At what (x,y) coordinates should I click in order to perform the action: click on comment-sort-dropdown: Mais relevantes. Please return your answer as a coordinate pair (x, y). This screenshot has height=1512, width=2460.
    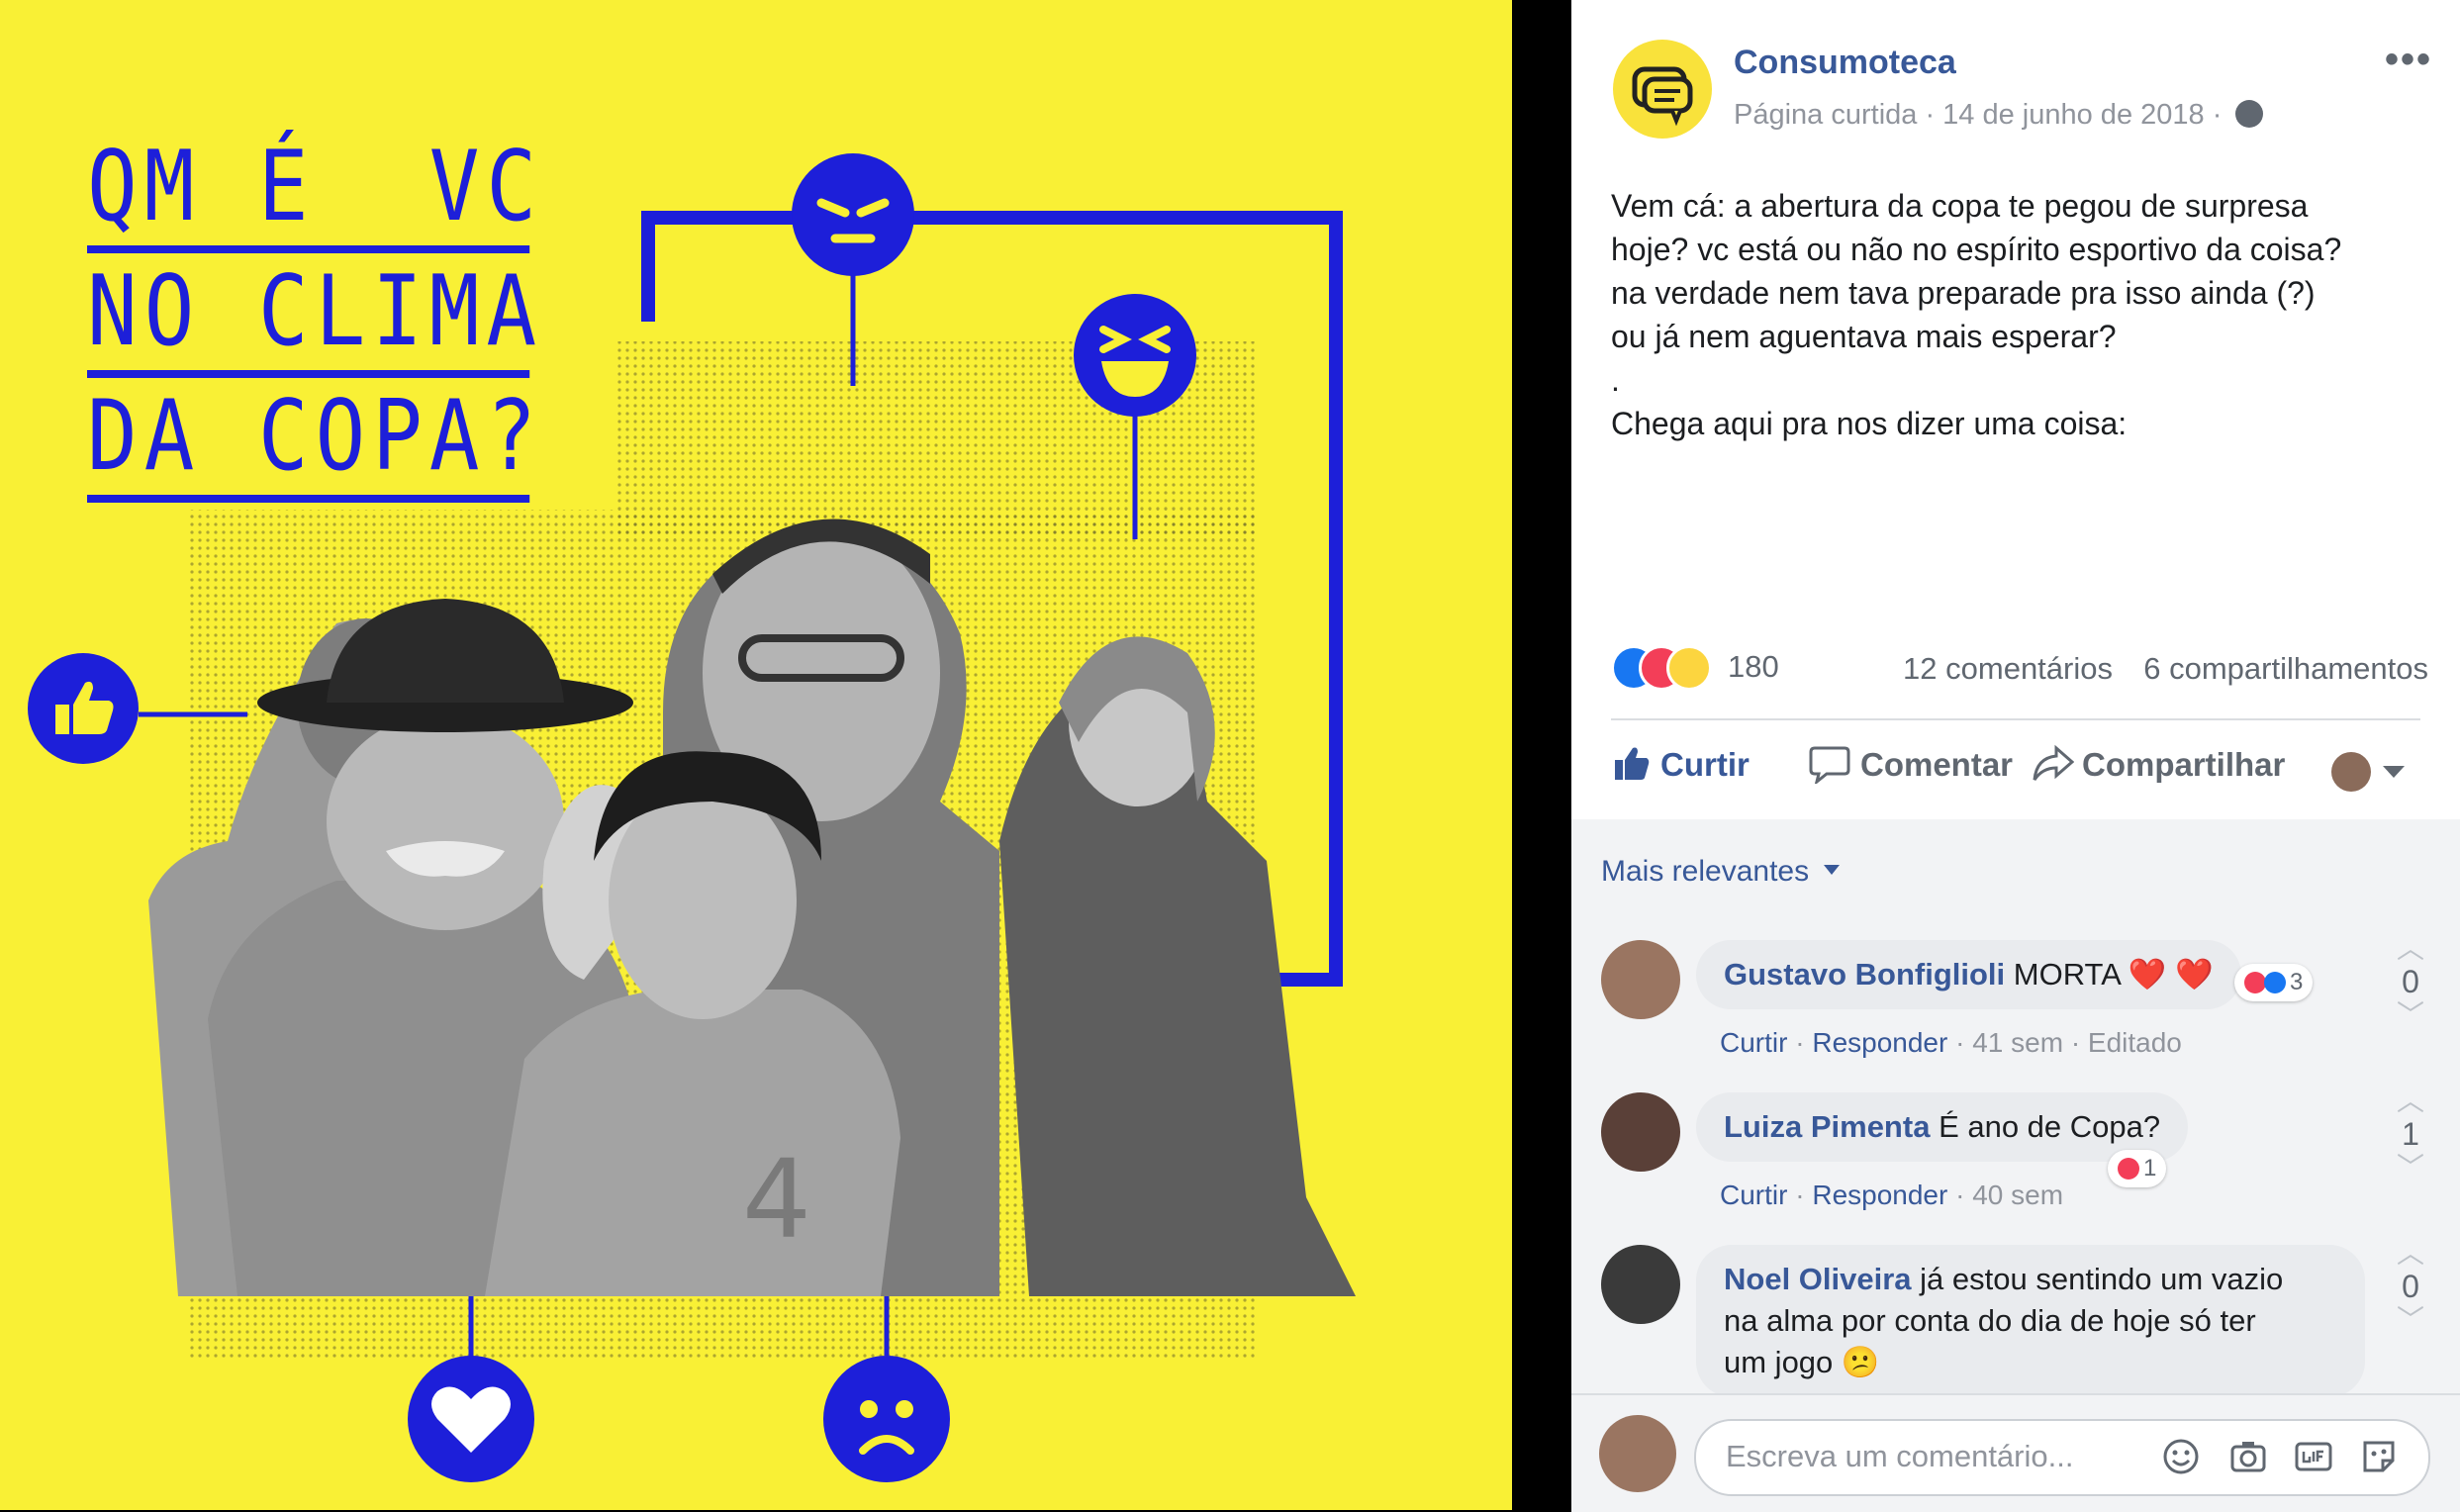
    Looking at the image, I should click on (1721, 872).